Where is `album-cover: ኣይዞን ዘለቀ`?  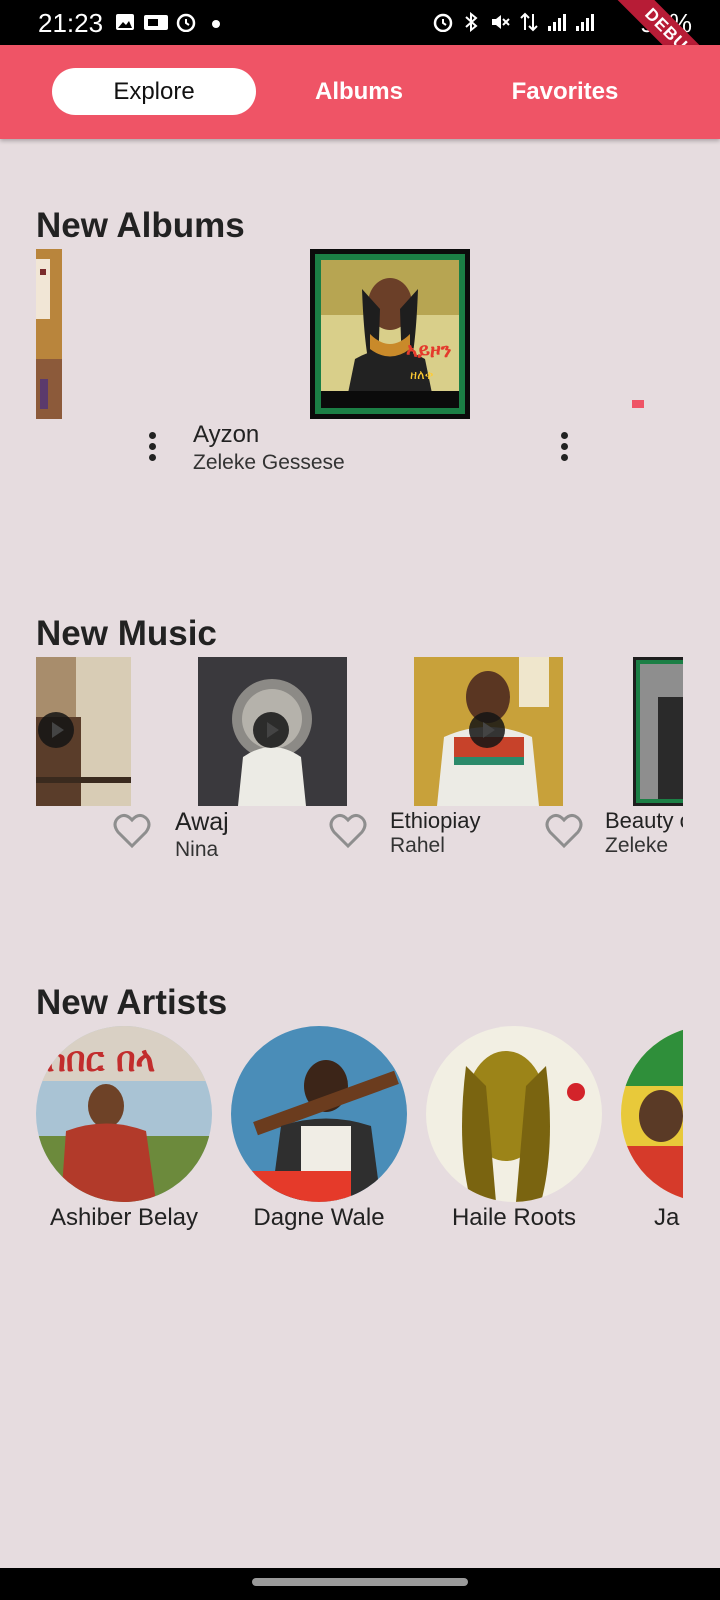 album-cover: ኣይዞን ዘለቀ is located at coordinates (390, 334).